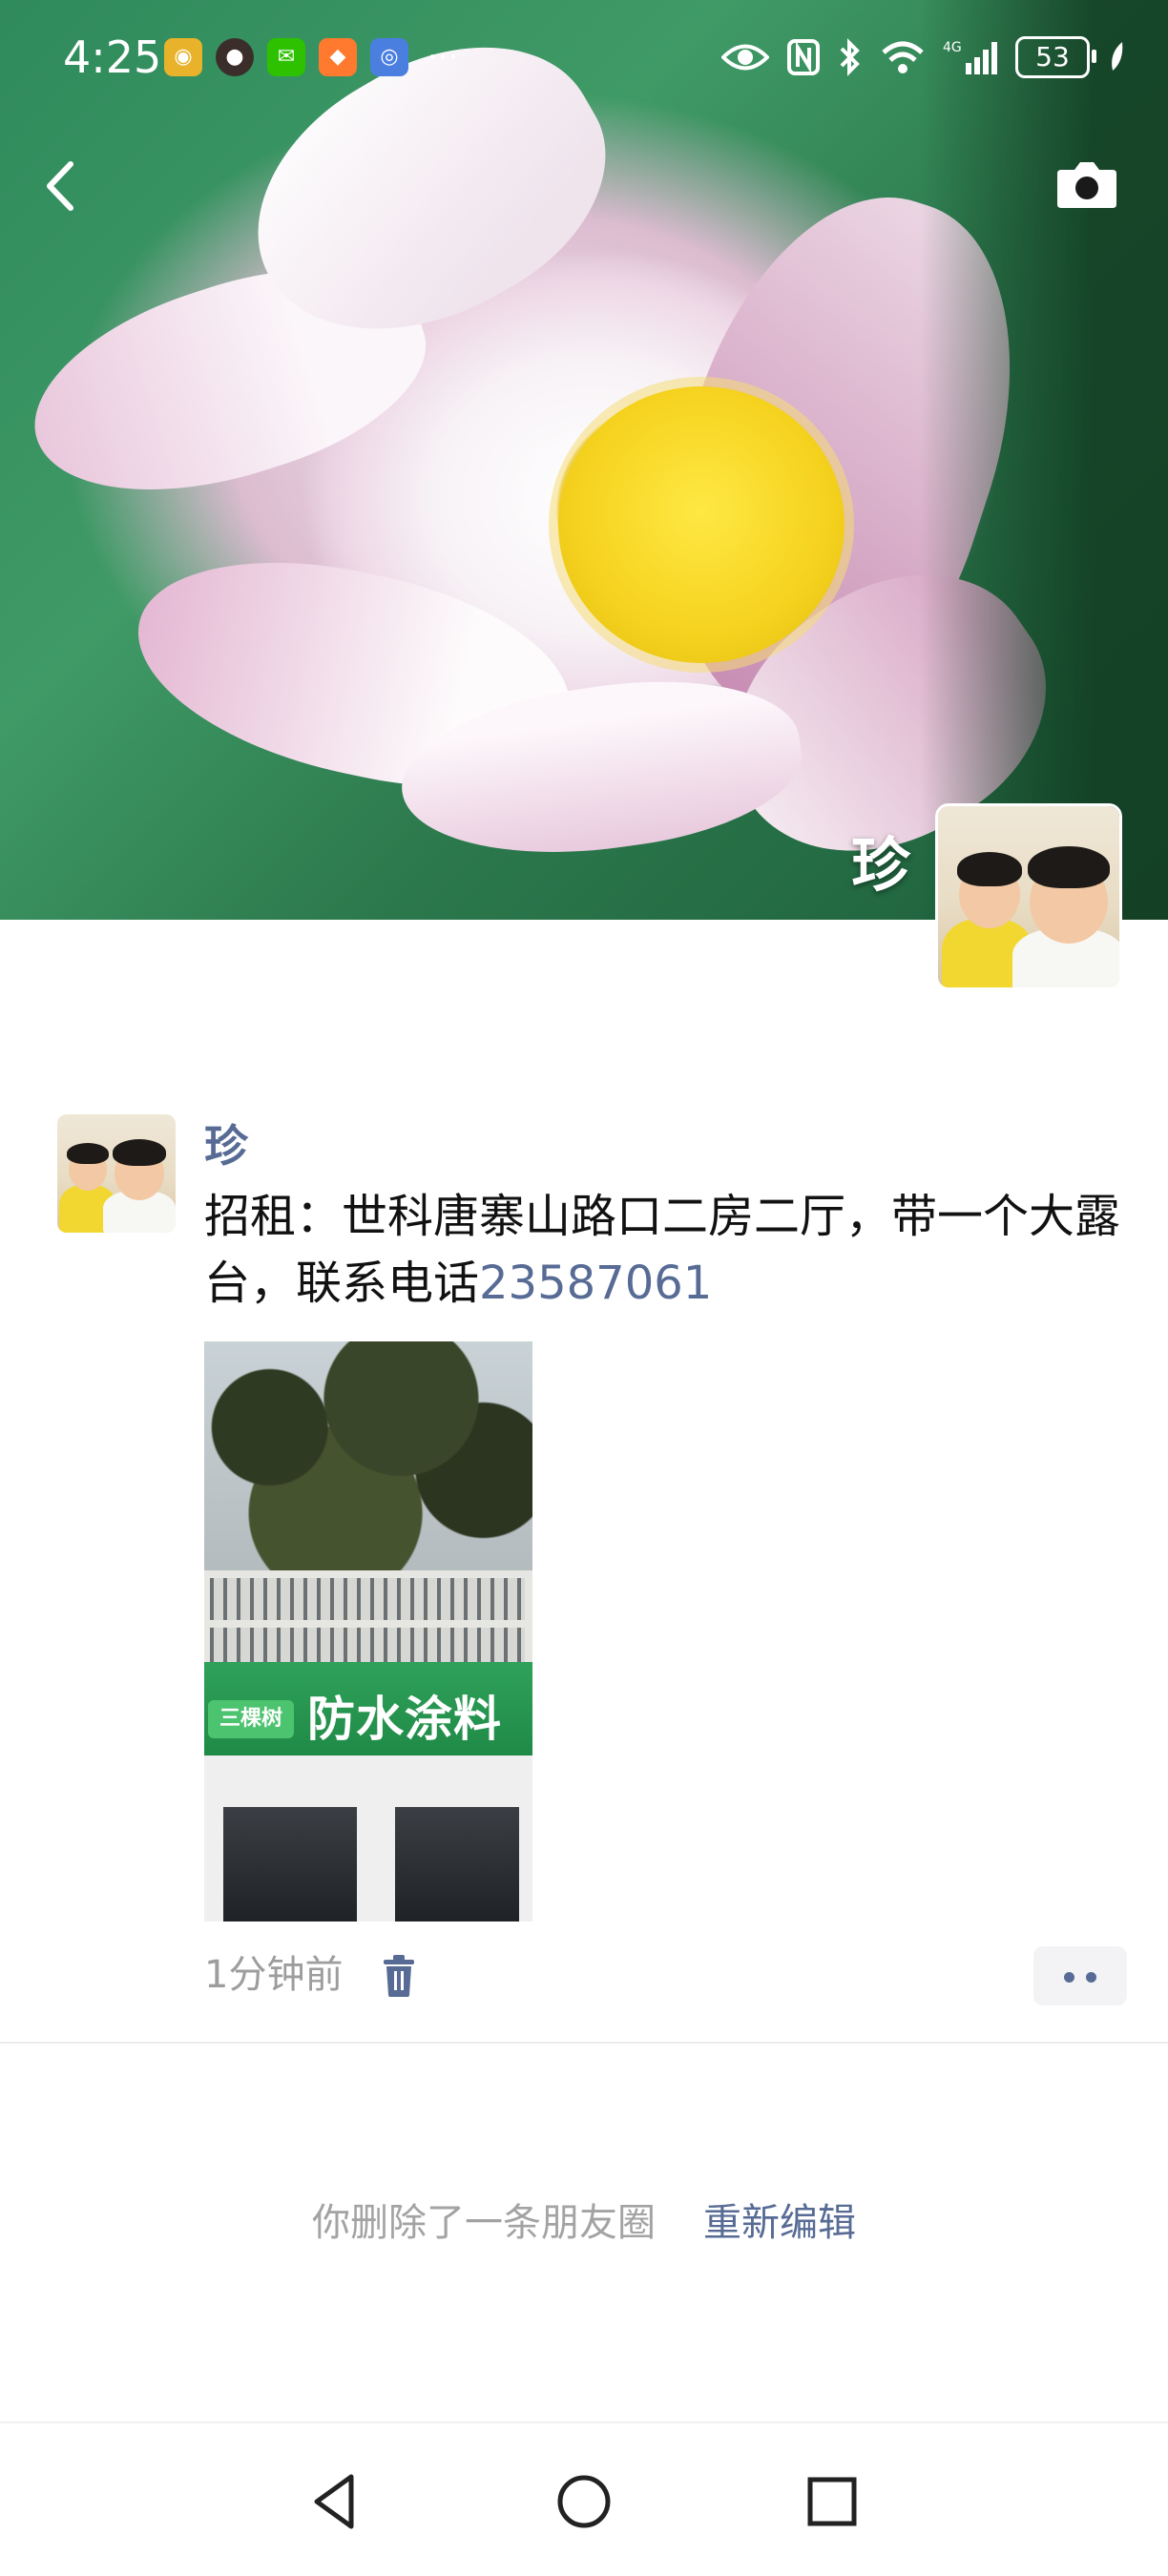 The width and height of the screenshot is (1168, 2576). Describe the element at coordinates (780, 2223) in the screenshot. I see `re-edit-link: 重新编辑` at that location.